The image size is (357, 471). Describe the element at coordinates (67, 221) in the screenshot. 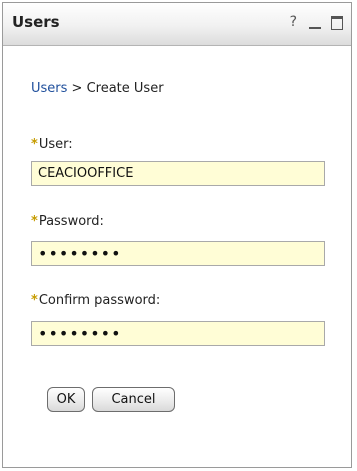

I see `password-label: *Password:` at that location.